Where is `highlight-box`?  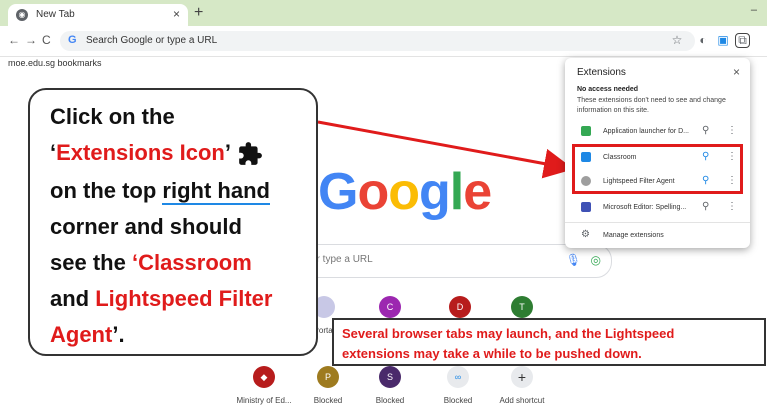
highlight-box is located at coordinates (657, 169).